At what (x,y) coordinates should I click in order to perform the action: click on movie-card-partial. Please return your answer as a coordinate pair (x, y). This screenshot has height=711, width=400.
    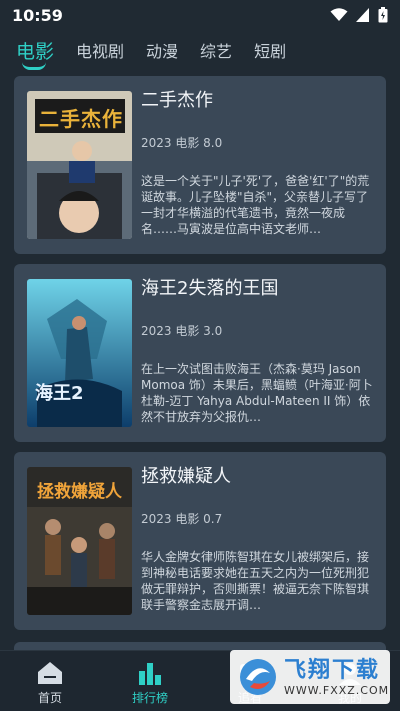
    Looking at the image, I should click on (200, 646).